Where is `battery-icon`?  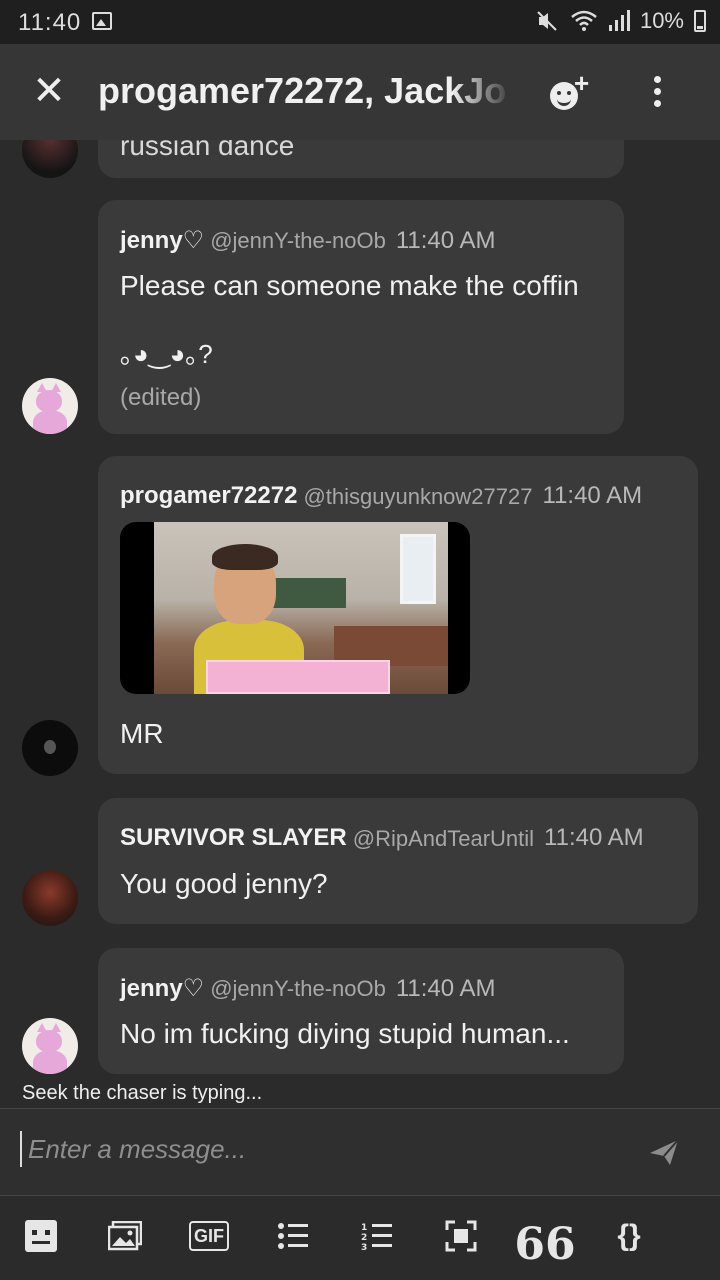 battery-icon is located at coordinates (700, 21).